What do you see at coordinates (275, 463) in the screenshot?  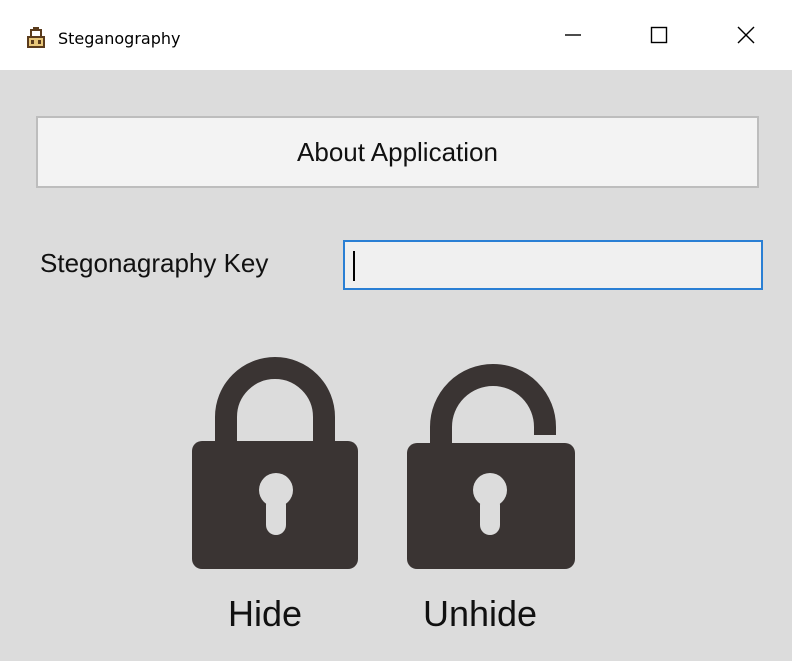 I see `locked-padlock-icon` at bounding box center [275, 463].